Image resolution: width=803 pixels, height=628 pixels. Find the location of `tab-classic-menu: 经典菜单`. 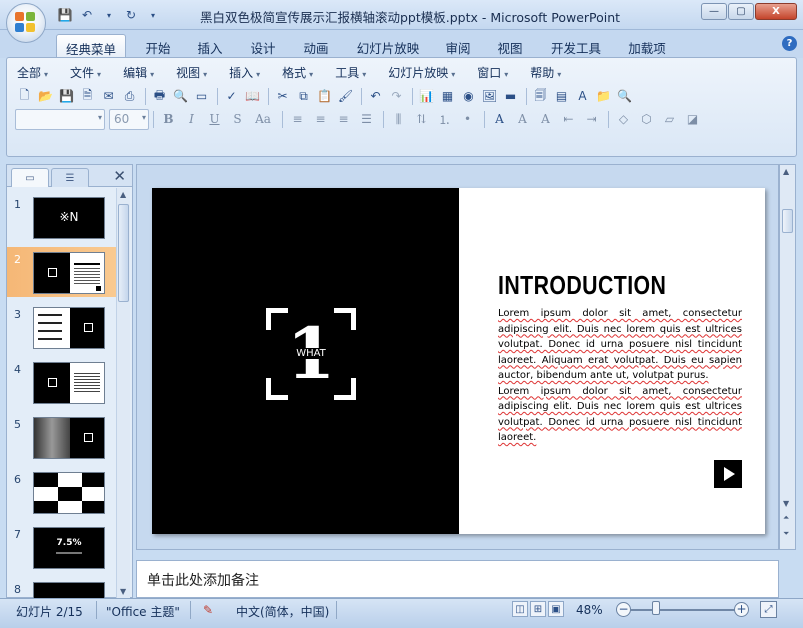

tab-classic-menu: 经典菜单 is located at coordinates (91, 46).